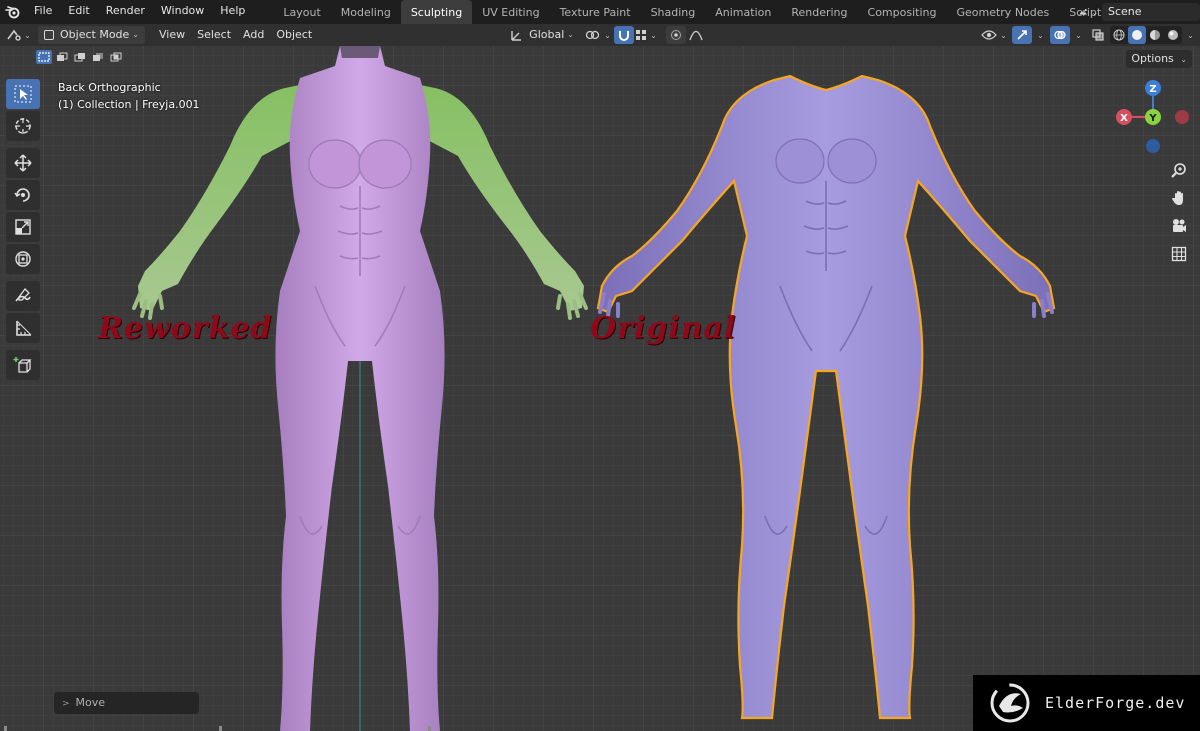  Describe the element at coordinates (1173, 35) in the screenshot. I see `rendered-shading-icon` at that location.